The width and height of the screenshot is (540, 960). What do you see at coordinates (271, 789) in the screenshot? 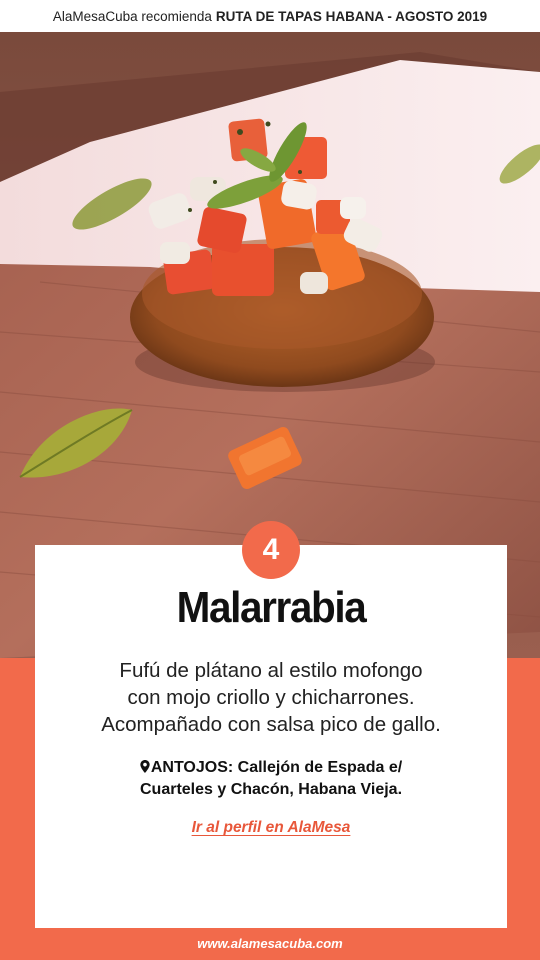
I see `address-line: Cuarteles y Chacón, Habana Vieja.` at bounding box center [271, 789].